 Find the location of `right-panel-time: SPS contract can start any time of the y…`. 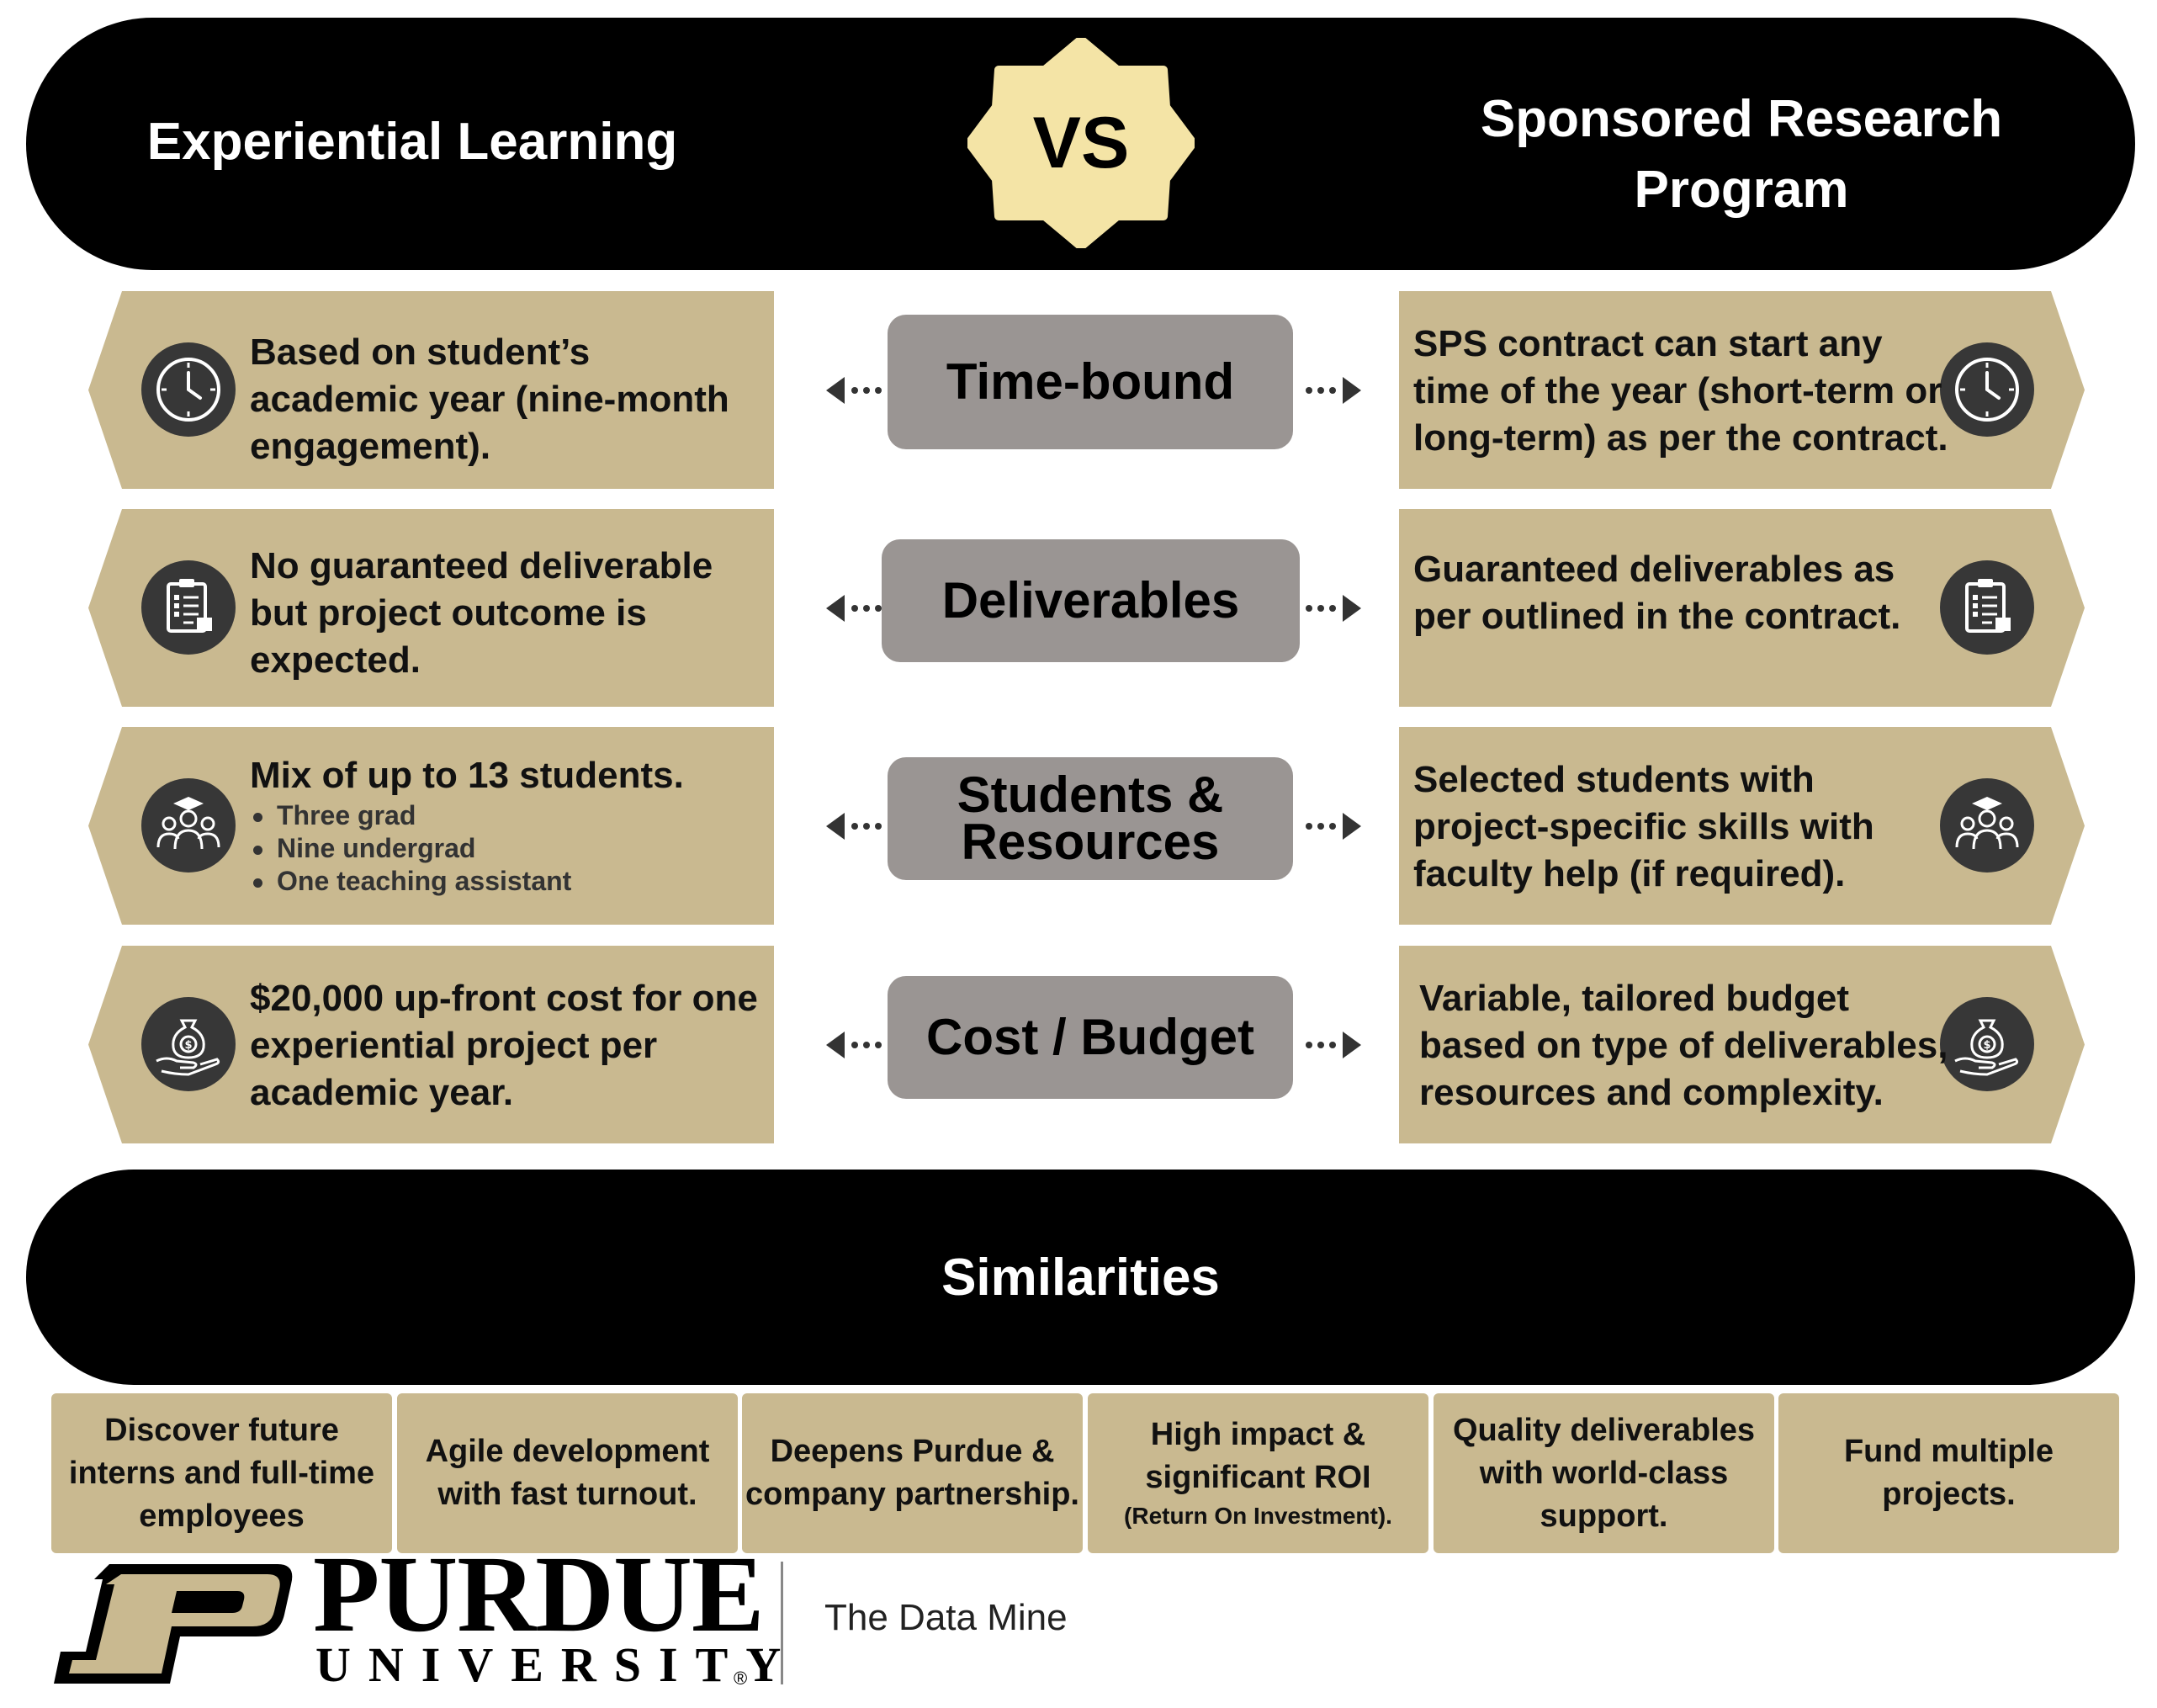

right-panel-time: SPS contract can start any time of the y… is located at coordinates (1742, 390).